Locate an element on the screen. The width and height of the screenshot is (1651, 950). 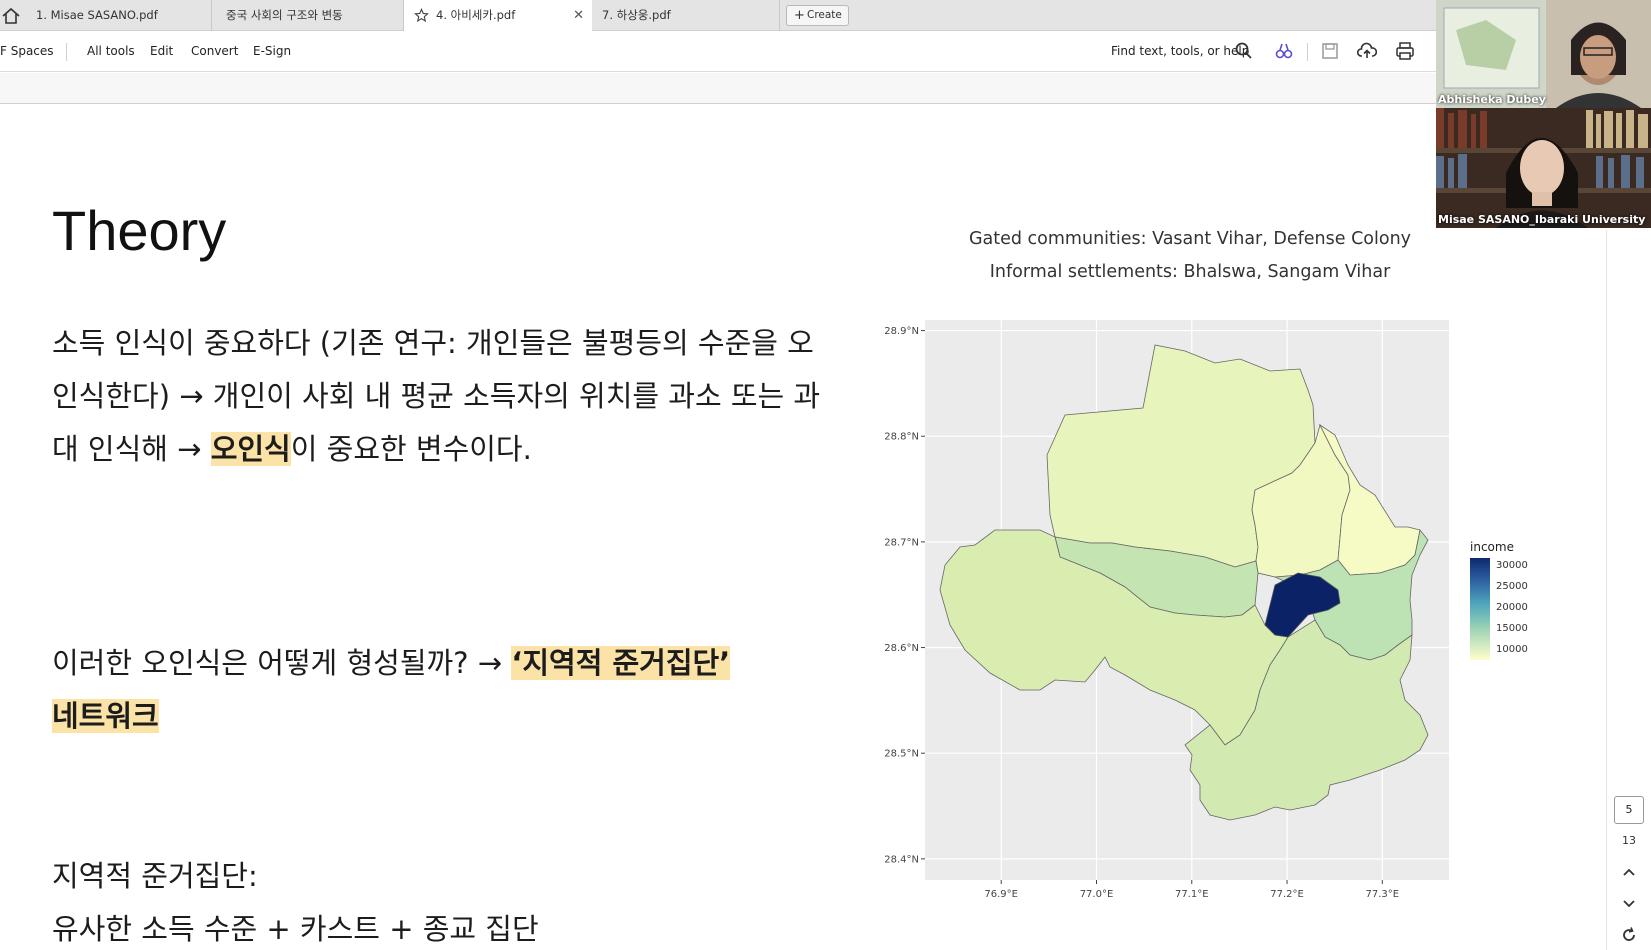
spaces-menu: F Spaces is located at coordinates (27, 51).